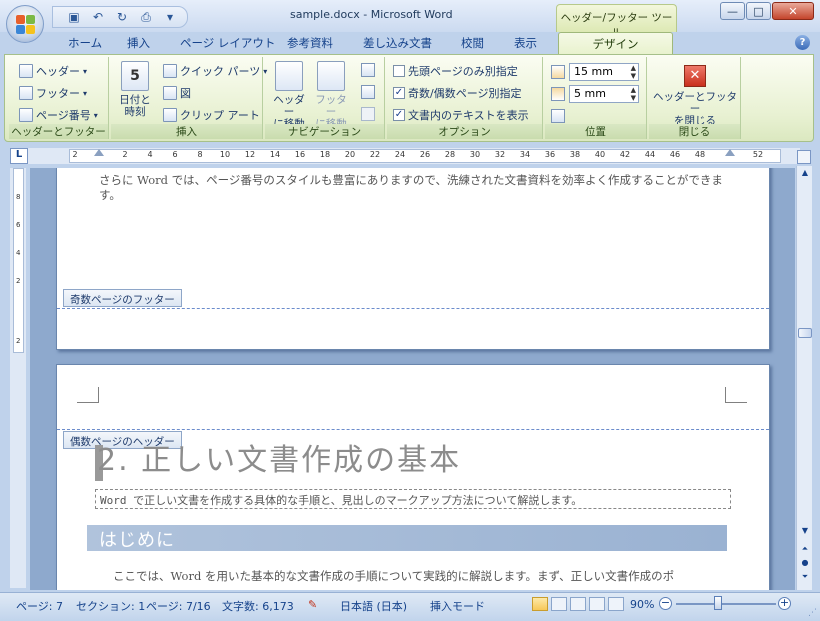  I want to click on left-indent-marker, so click(99, 152).